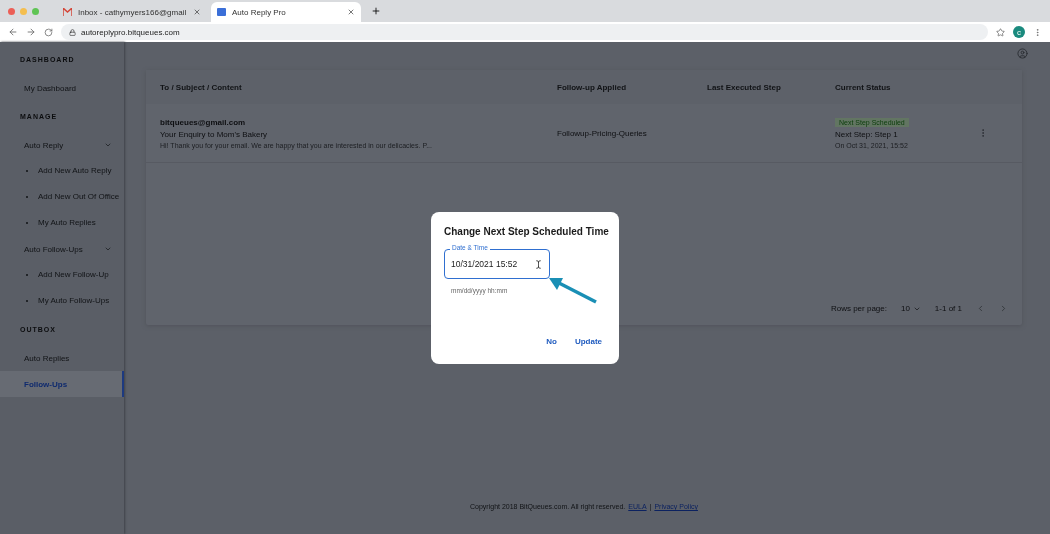  What do you see at coordinates (13, 32) in the screenshot?
I see `back-icon` at bounding box center [13, 32].